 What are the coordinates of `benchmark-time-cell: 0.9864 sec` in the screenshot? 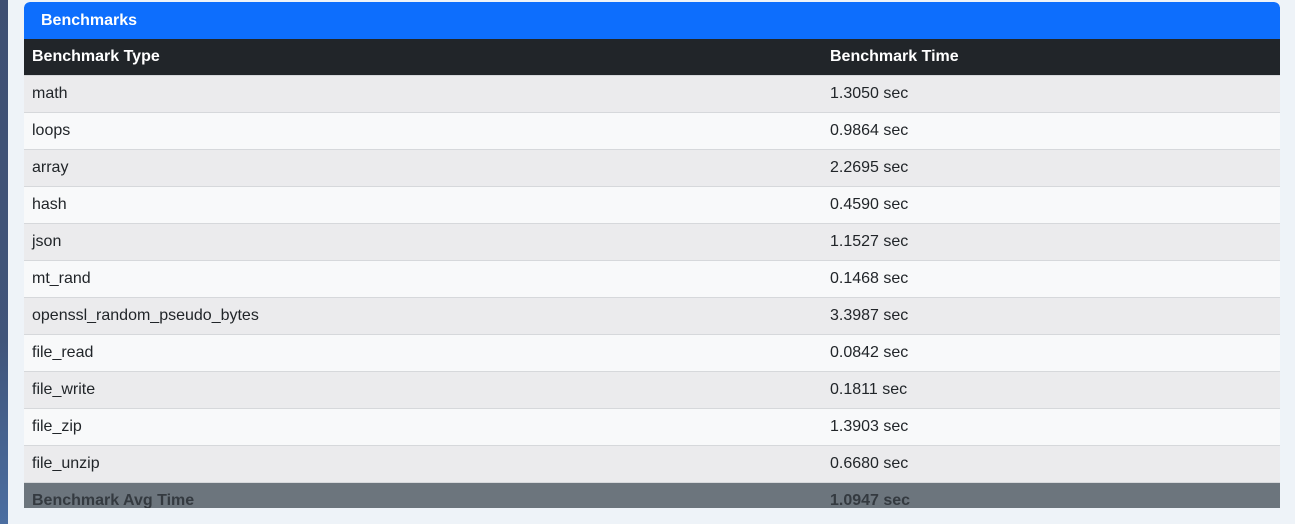 It's located at (1051, 131).